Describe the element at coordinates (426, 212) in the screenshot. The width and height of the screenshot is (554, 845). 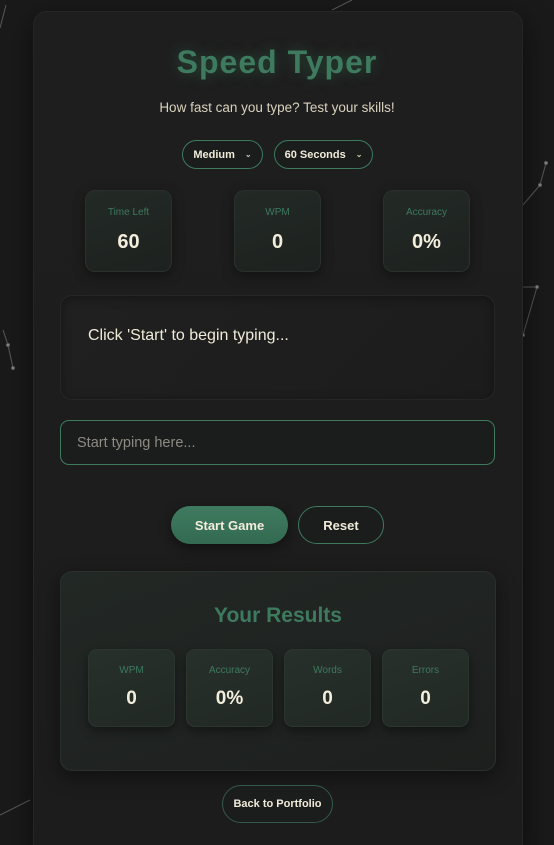
I see `accuracy-label: Accuracy` at that location.